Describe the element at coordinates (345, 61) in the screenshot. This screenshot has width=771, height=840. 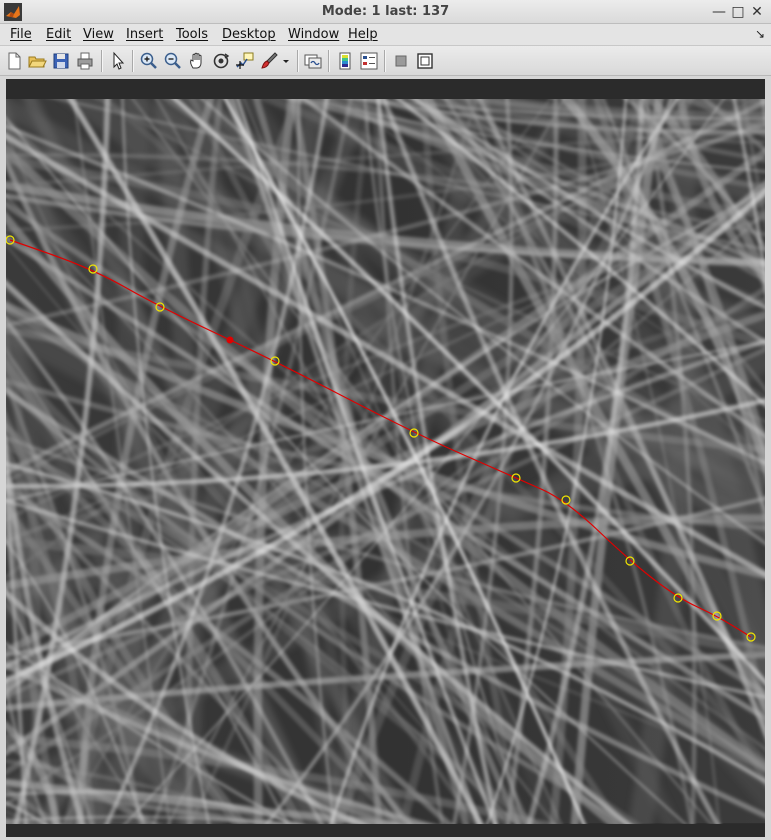
I see `colorbar-icon` at that location.